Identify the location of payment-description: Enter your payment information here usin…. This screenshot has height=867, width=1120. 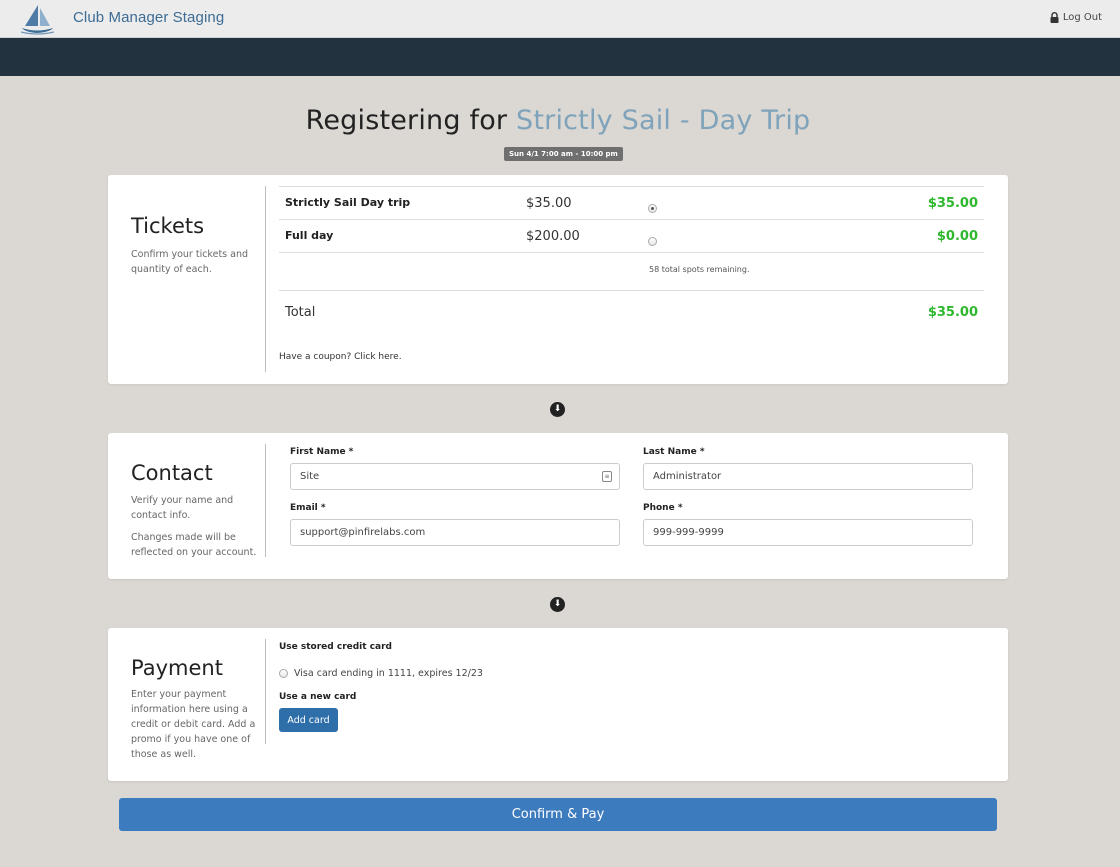
(193, 724).